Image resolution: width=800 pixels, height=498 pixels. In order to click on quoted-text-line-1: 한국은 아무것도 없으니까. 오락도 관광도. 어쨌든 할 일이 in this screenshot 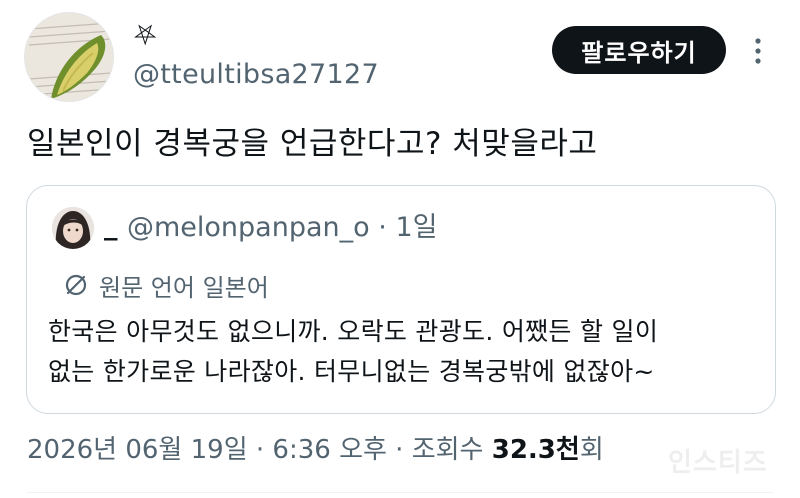, I will do `click(353, 331)`.